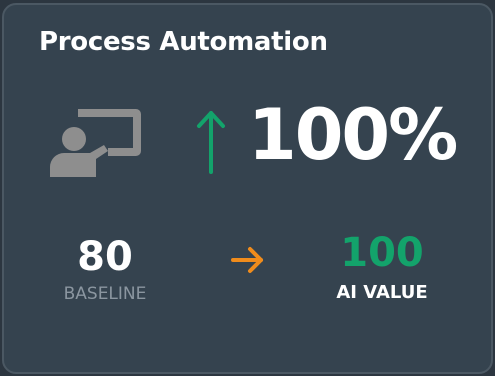  I want to click on ai-value: 100, so click(382, 253).